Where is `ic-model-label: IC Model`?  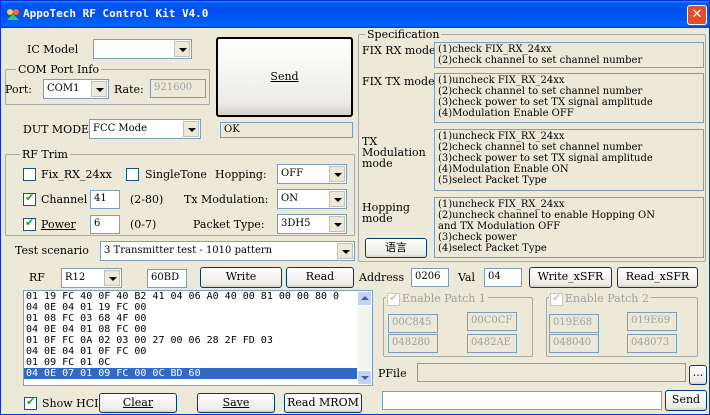
ic-model-label: IC Model is located at coordinates (53, 49).